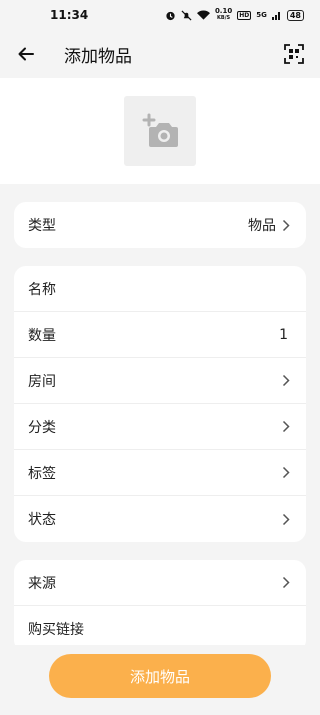 Image resolution: width=320 pixels, height=715 pixels. Describe the element at coordinates (203, 15) in the screenshot. I see `wifi-icon` at that location.